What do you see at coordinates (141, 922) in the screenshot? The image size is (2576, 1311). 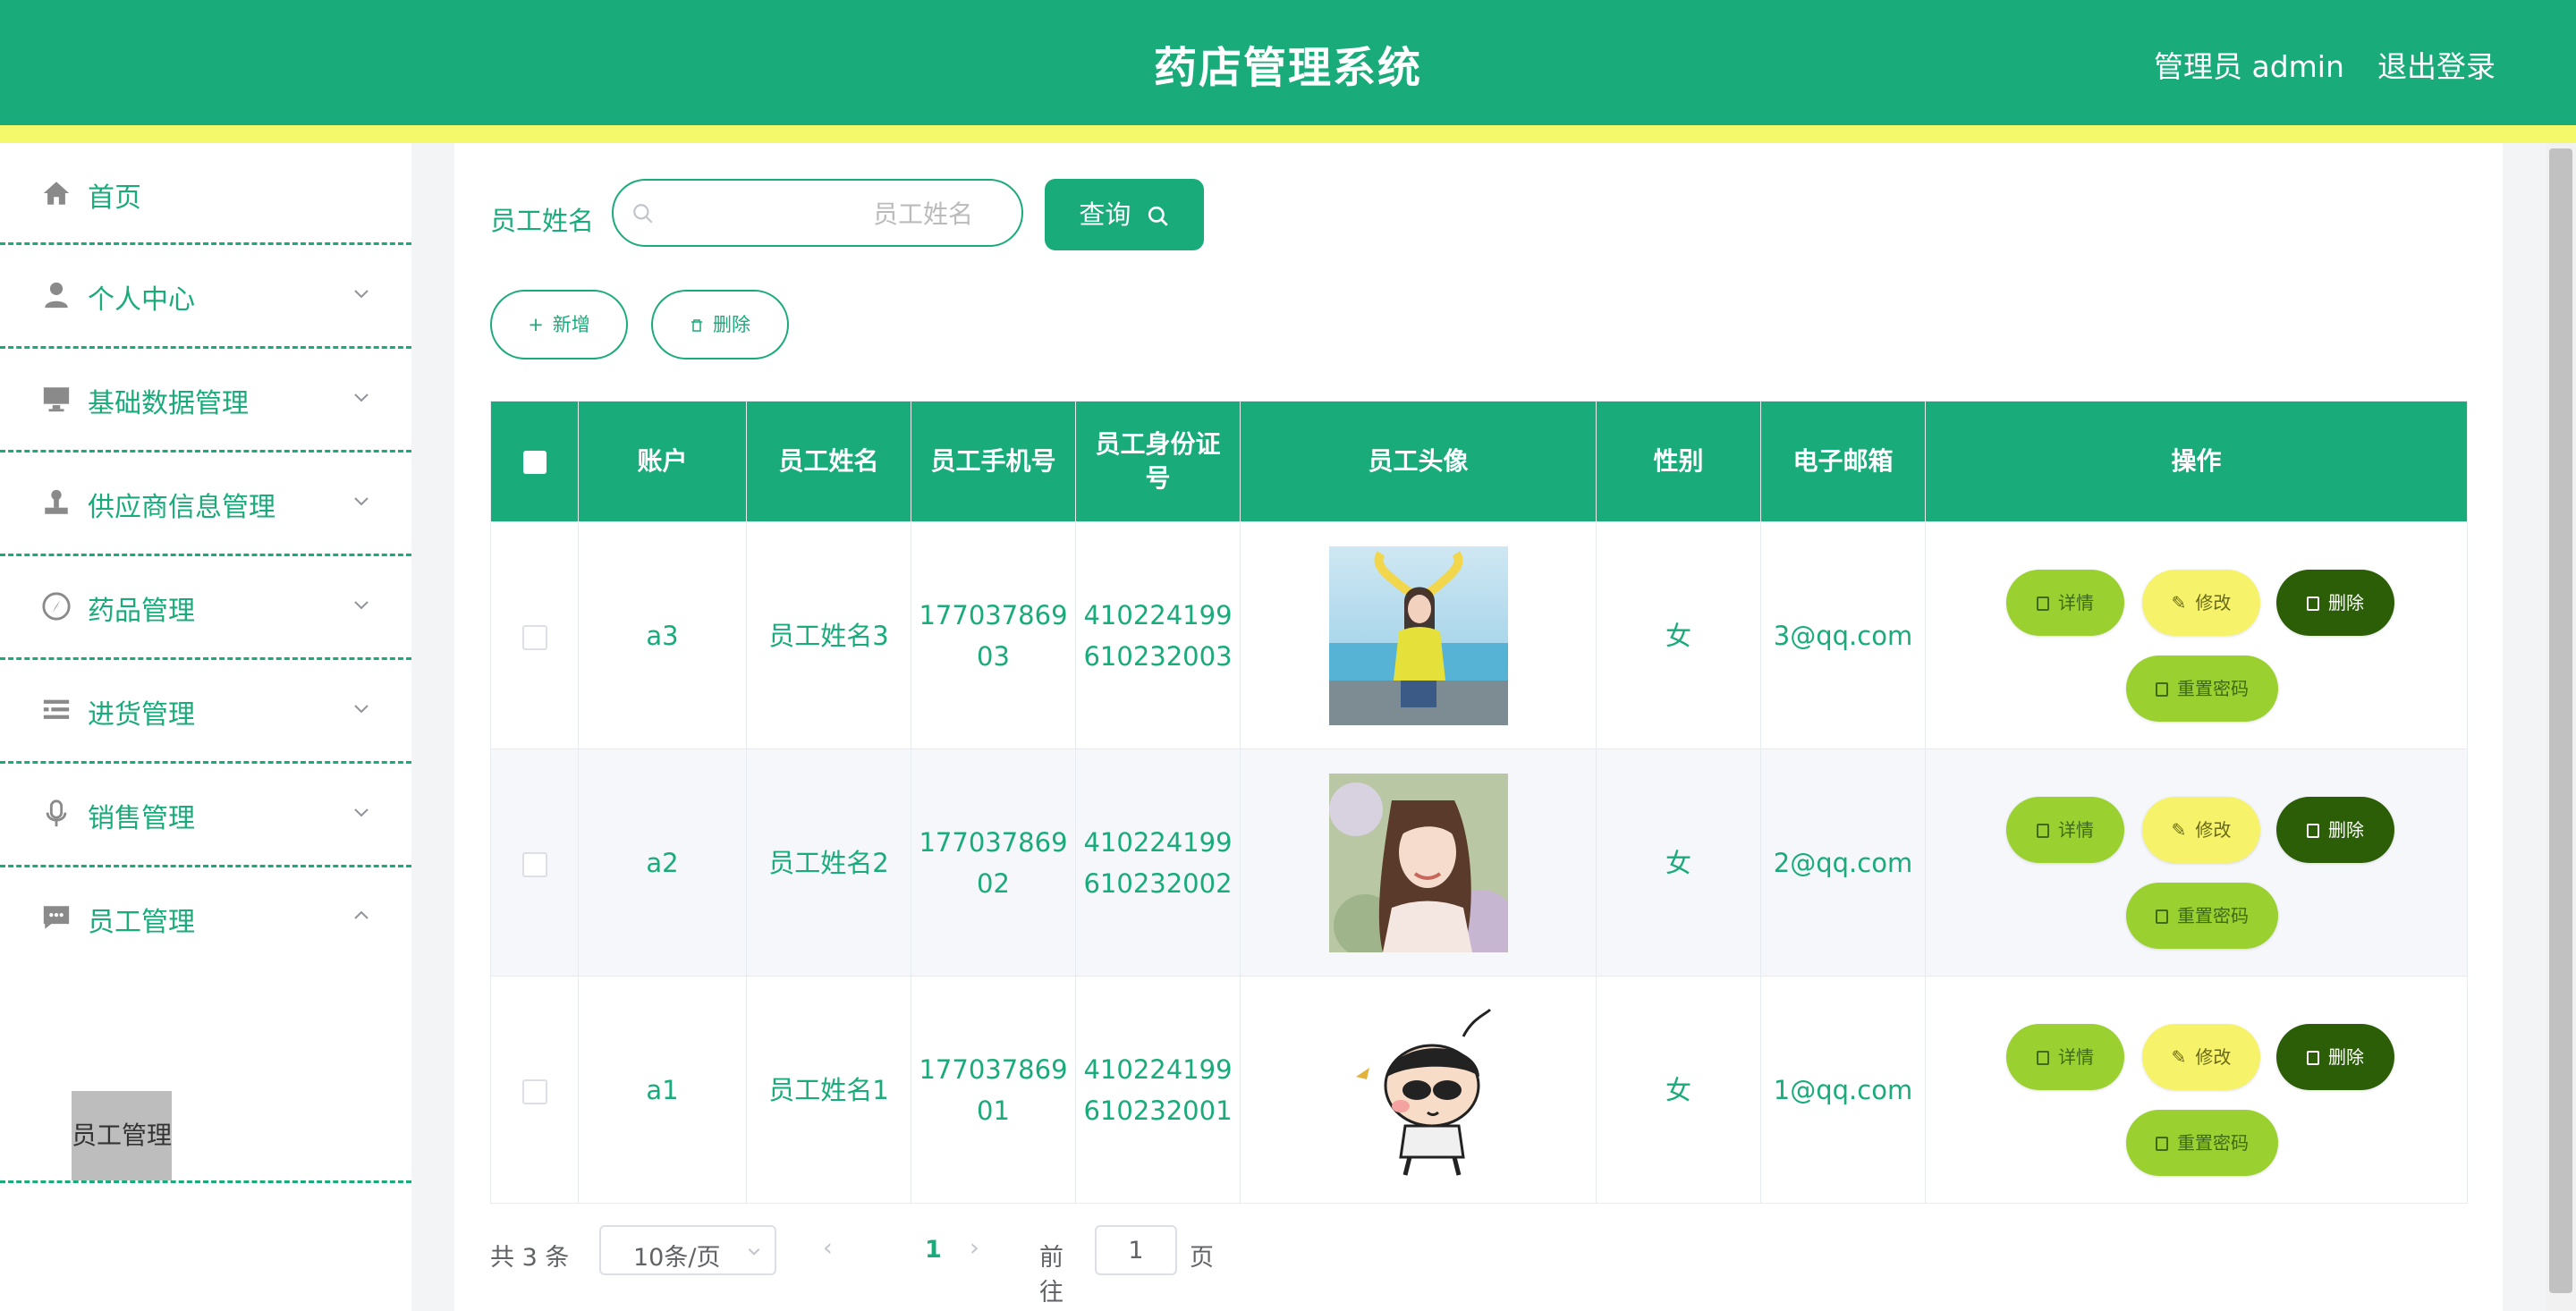 I see `sidebar-item-label: 员工管理` at bounding box center [141, 922].